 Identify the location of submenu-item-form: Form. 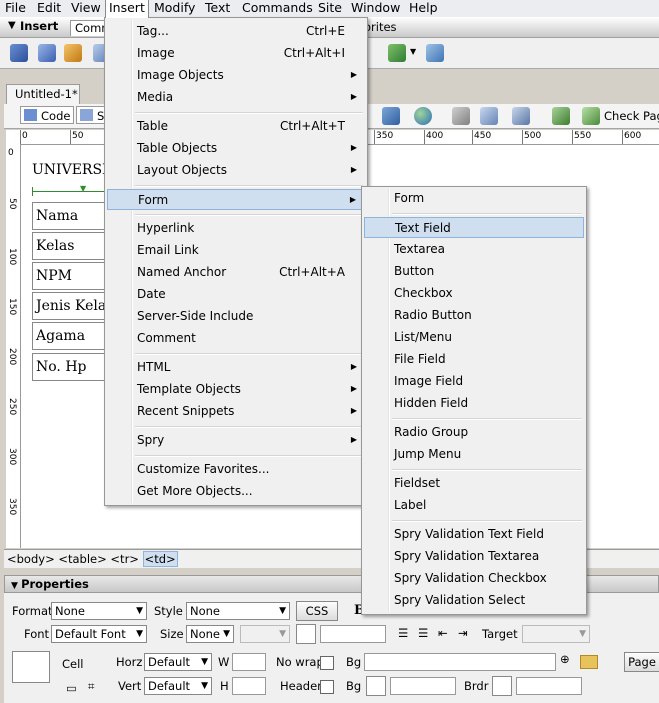
(474, 198).